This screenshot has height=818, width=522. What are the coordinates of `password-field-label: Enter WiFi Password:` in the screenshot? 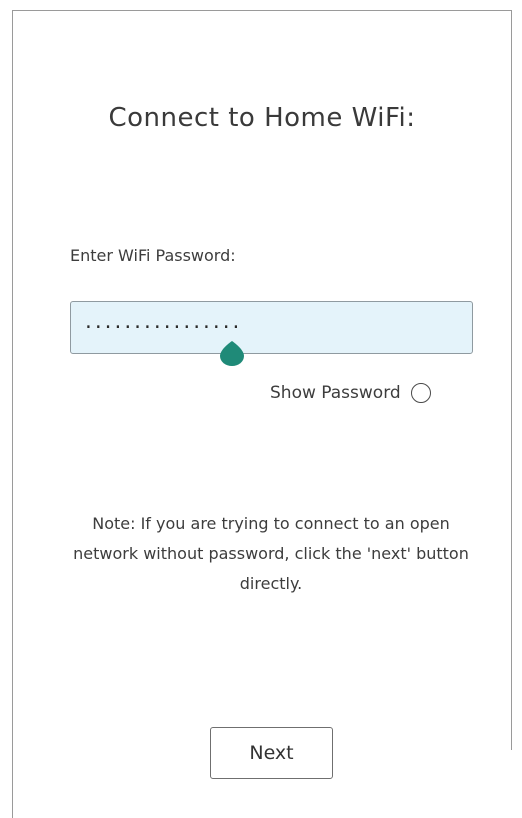 It's located at (153, 255).